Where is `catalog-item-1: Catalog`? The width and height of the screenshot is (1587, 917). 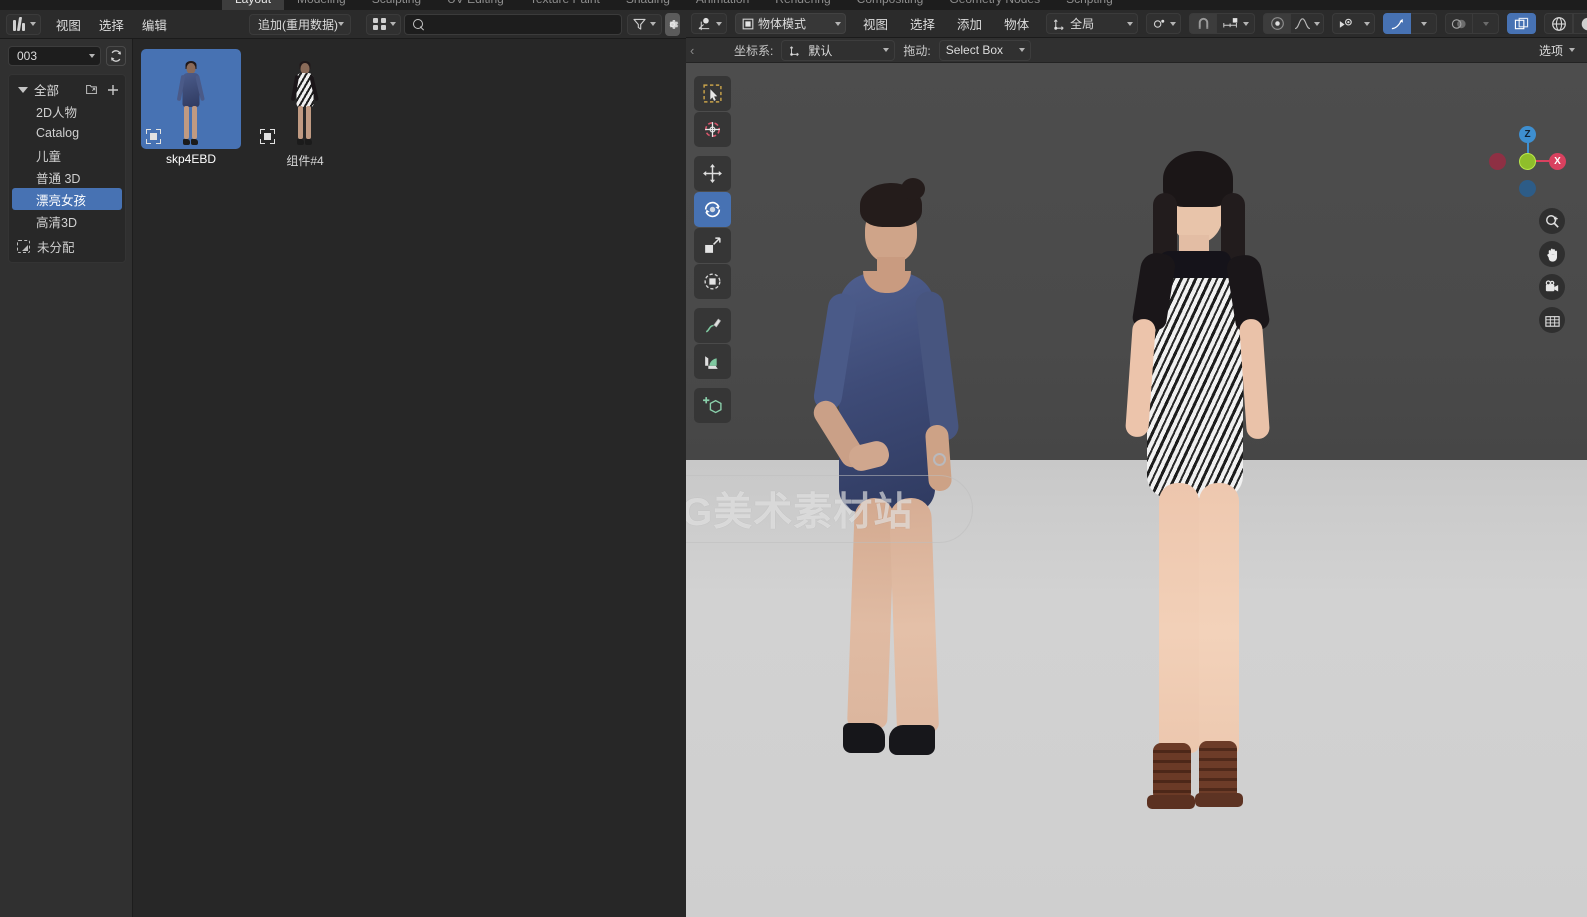 catalog-item-1: Catalog is located at coordinates (67, 133).